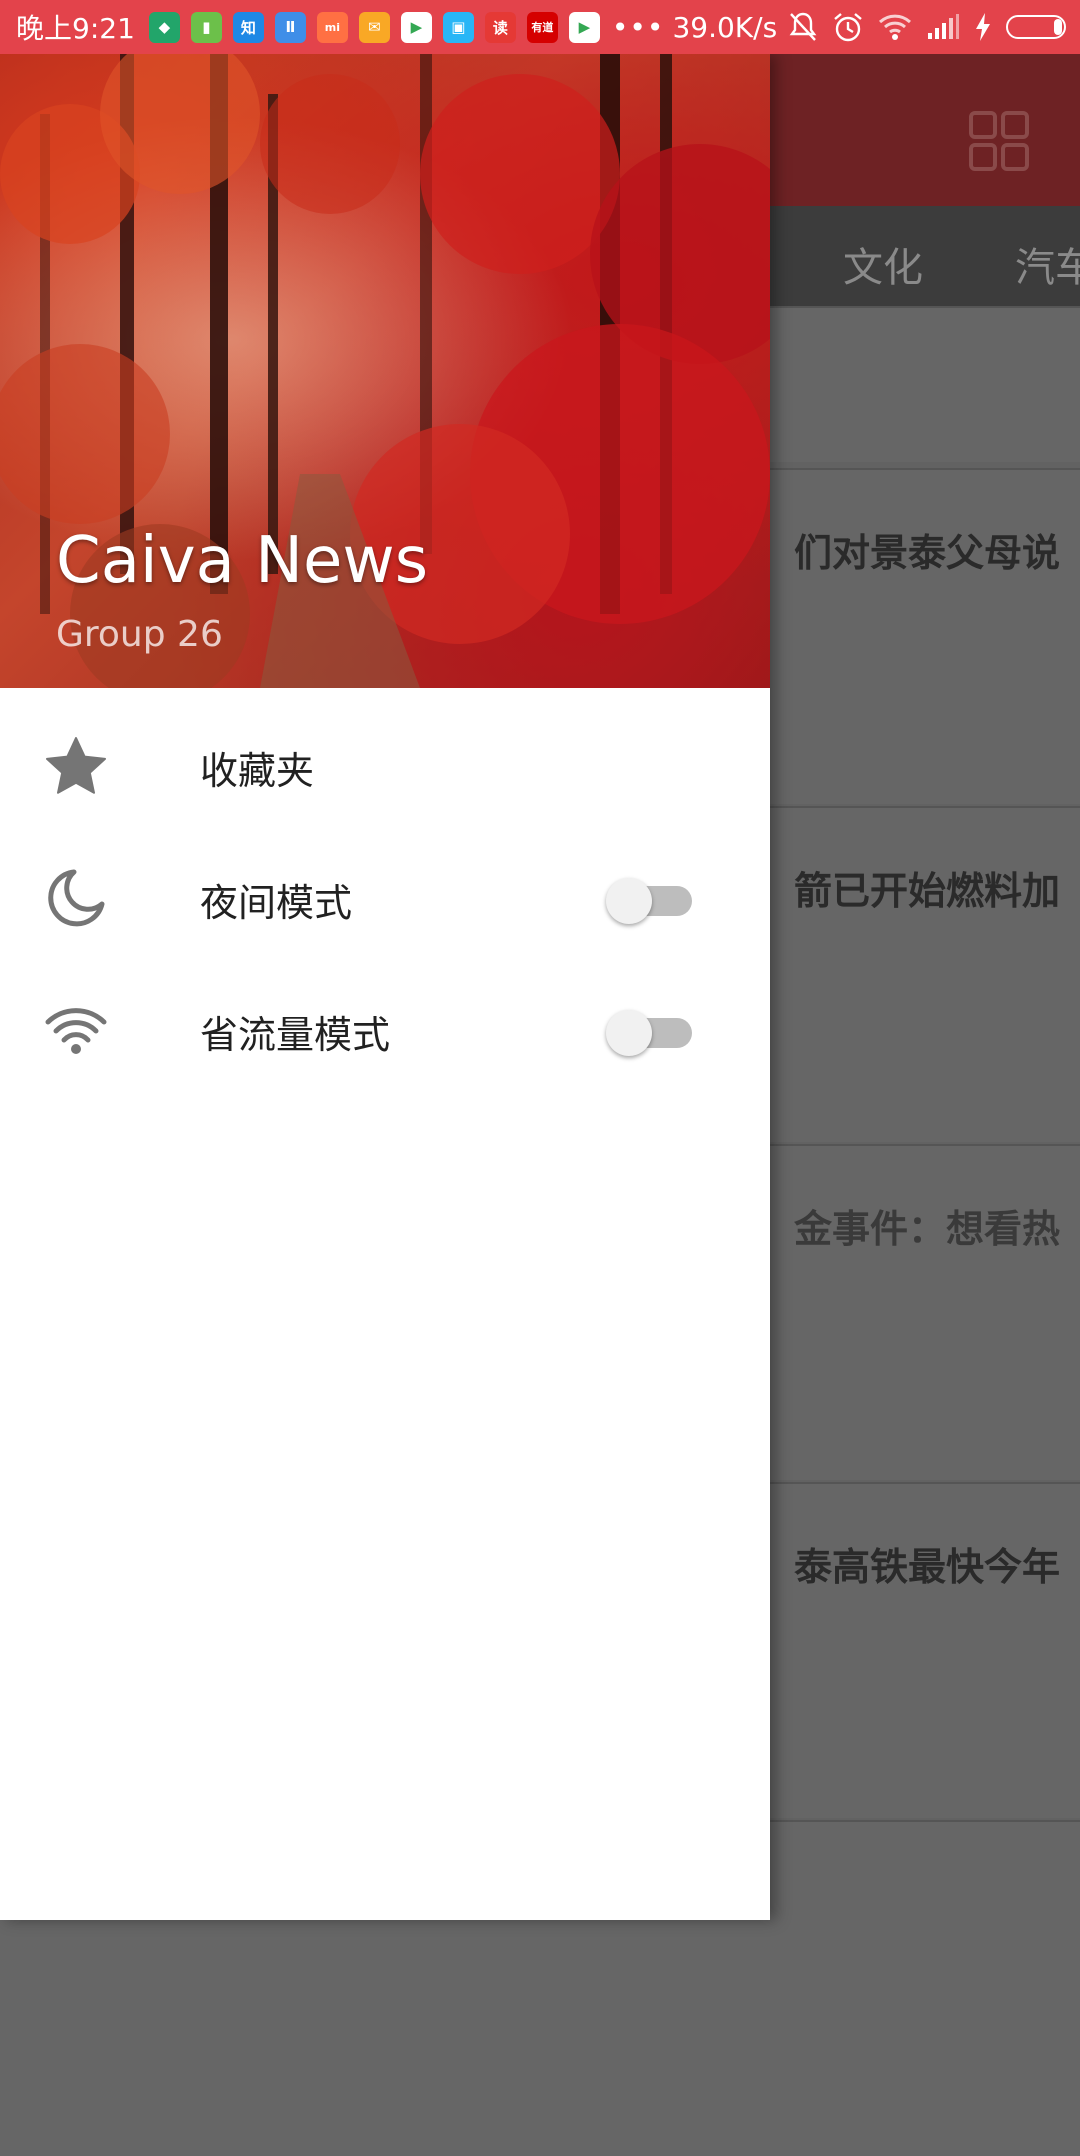  I want to click on battery-app-icon: ▮, so click(206, 27).